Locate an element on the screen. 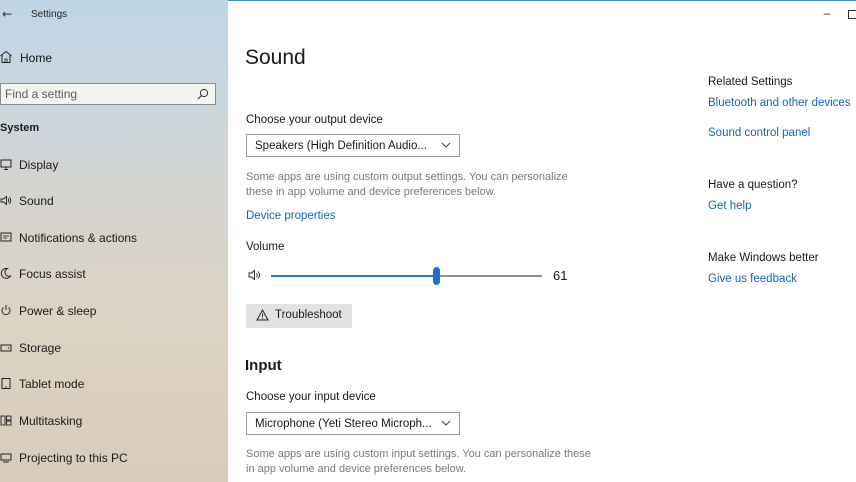 This screenshot has height=482, width=856. search-input is located at coordinates (95, 94).